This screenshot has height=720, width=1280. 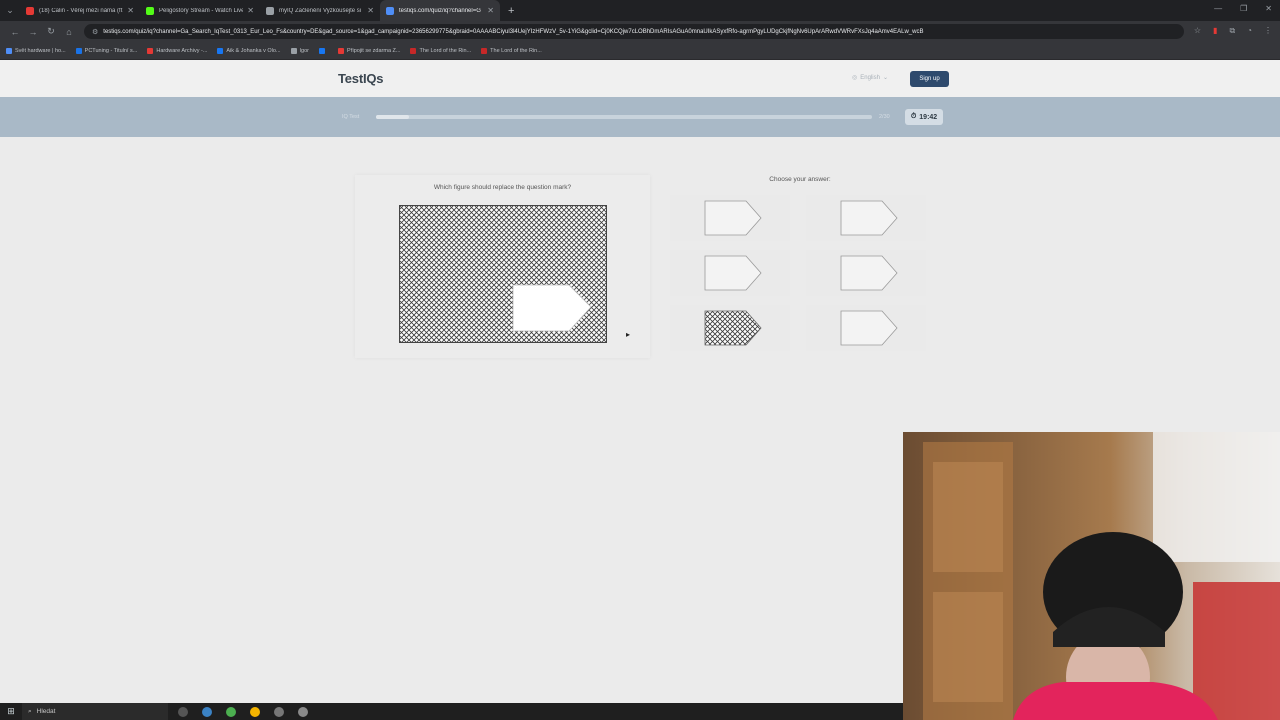 What do you see at coordinates (393, 117) in the screenshot?
I see `progress-fill` at bounding box center [393, 117].